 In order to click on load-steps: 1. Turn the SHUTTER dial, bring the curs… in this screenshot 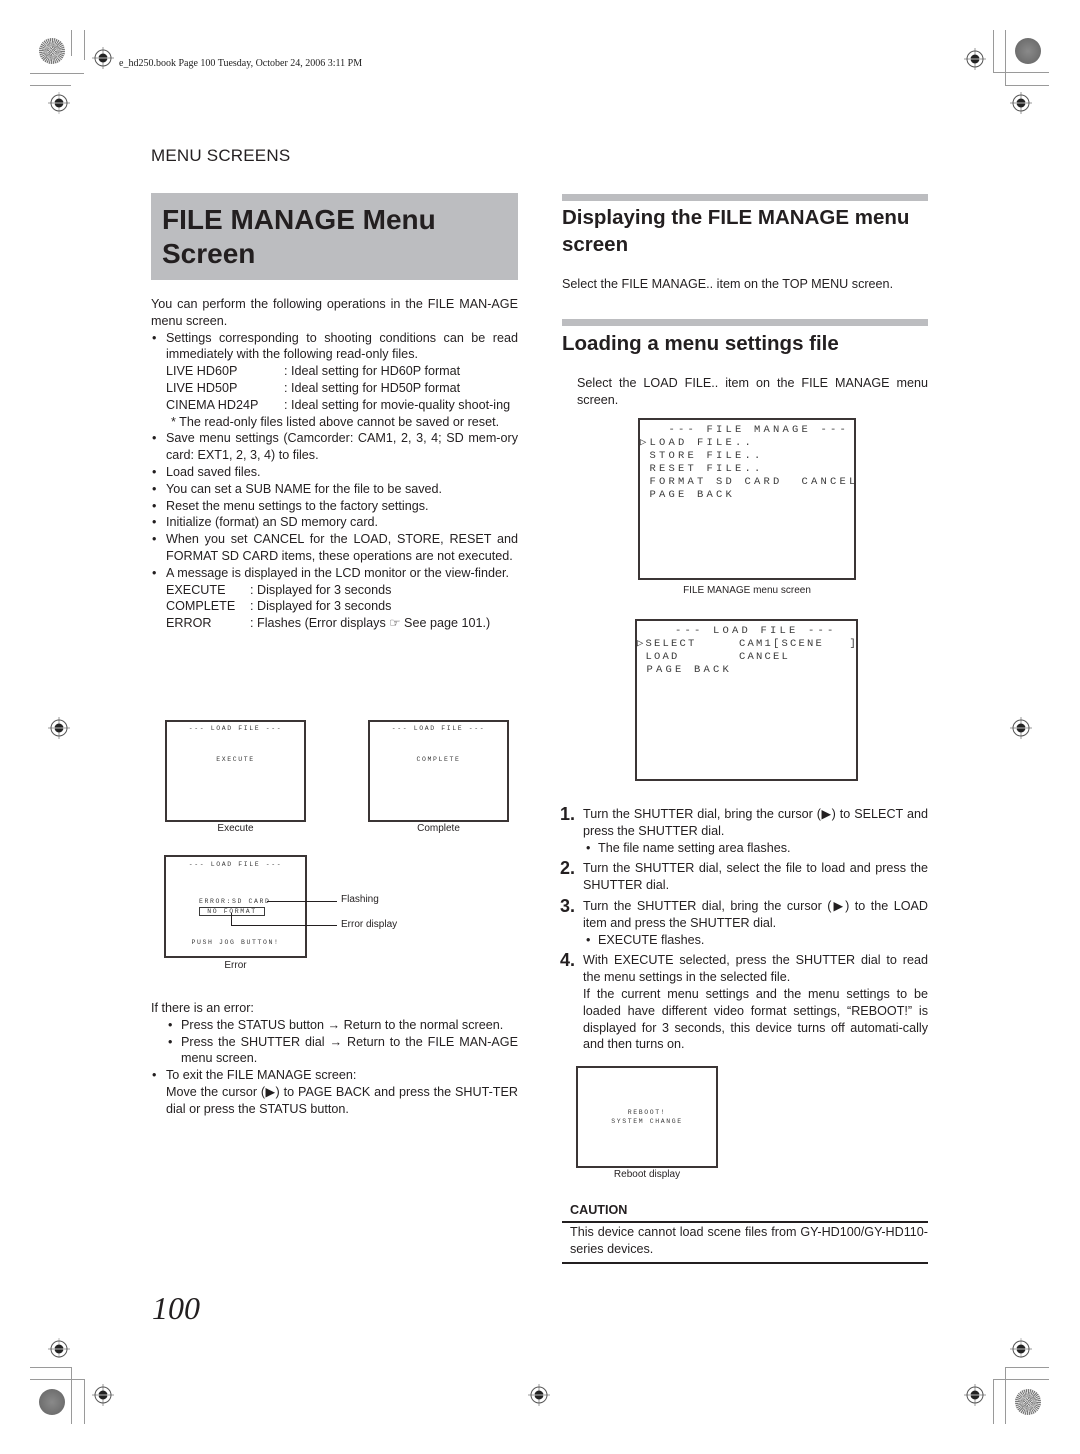, I will do `click(744, 930)`.